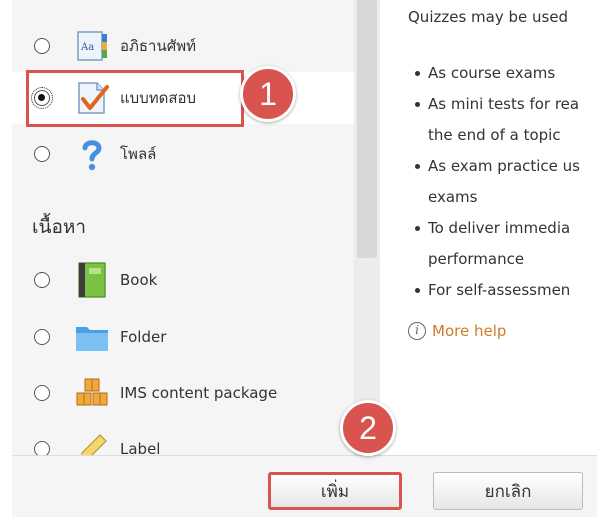  Describe the element at coordinates (502, 290) in the screenshot. I see `help-bullet: For self-assessmen` at that location.